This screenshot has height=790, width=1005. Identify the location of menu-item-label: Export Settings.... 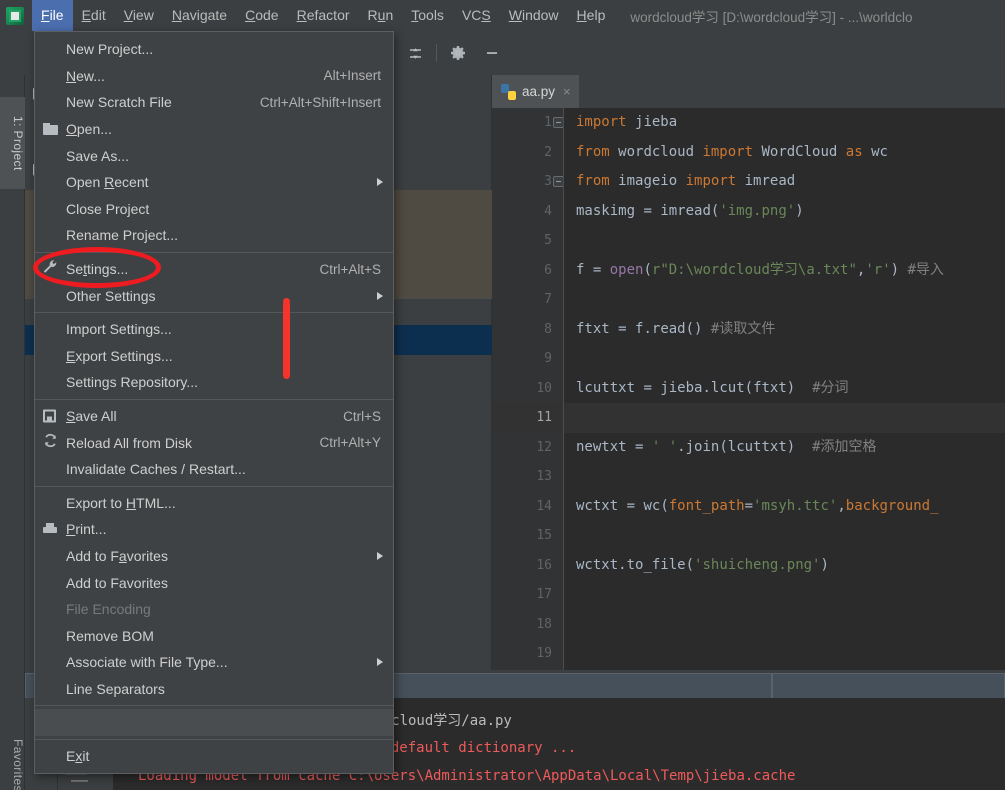
(119, 355).